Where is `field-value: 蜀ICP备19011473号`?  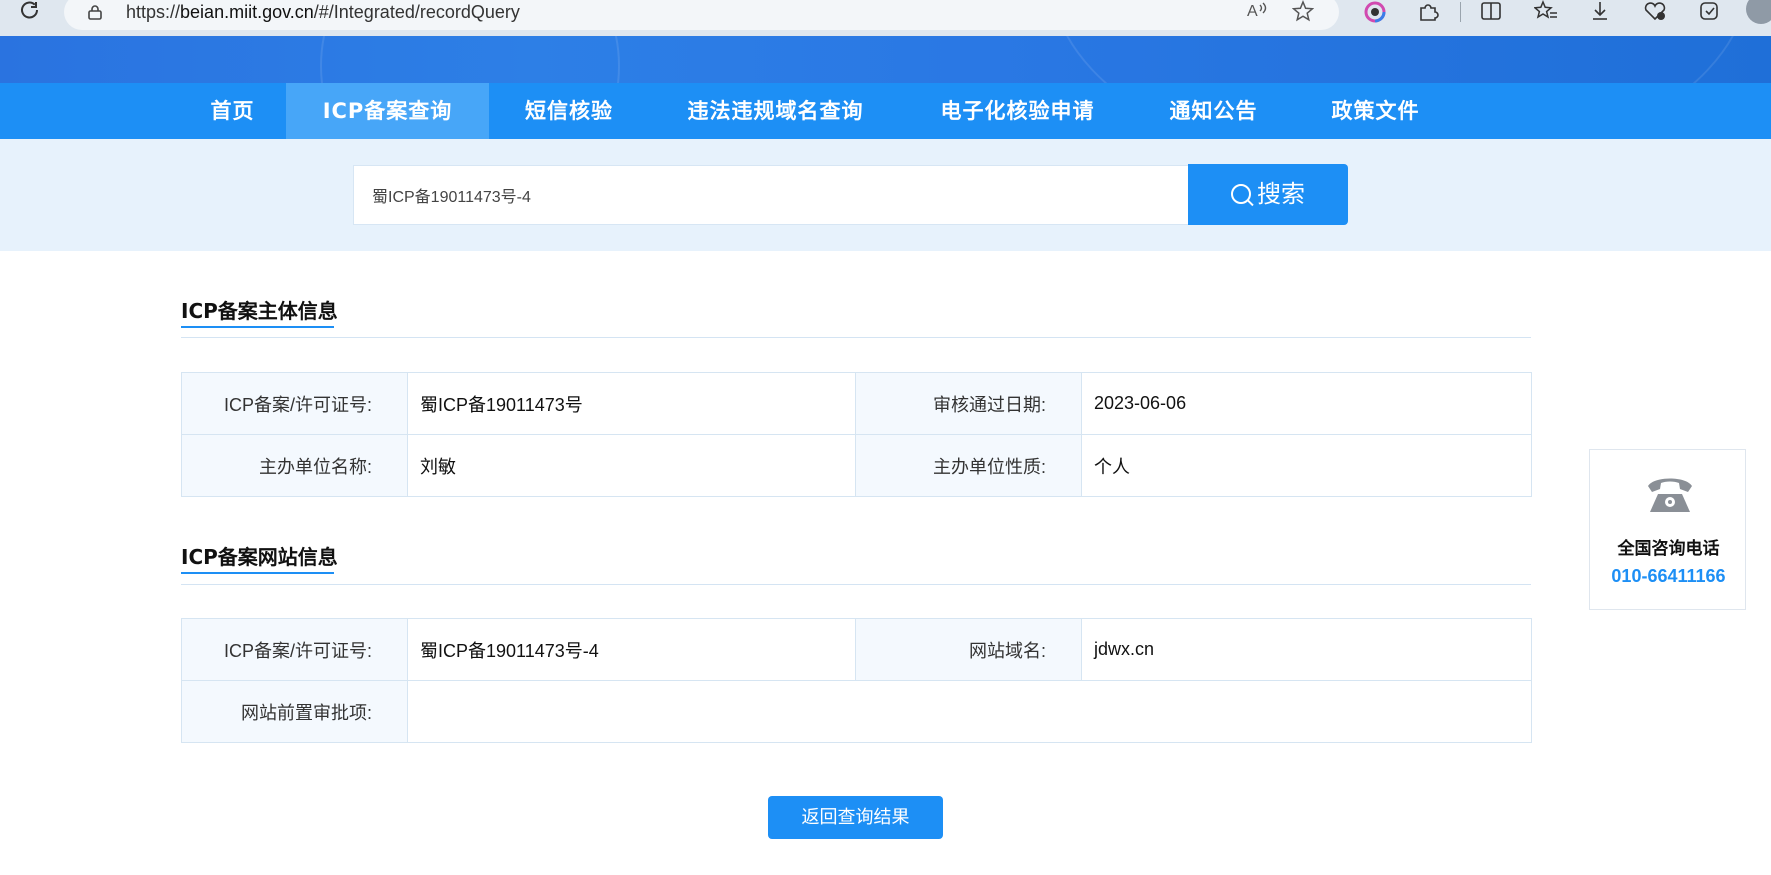 field-value: 蜀ICP备19011473号 is located at coordinates (631, 403).